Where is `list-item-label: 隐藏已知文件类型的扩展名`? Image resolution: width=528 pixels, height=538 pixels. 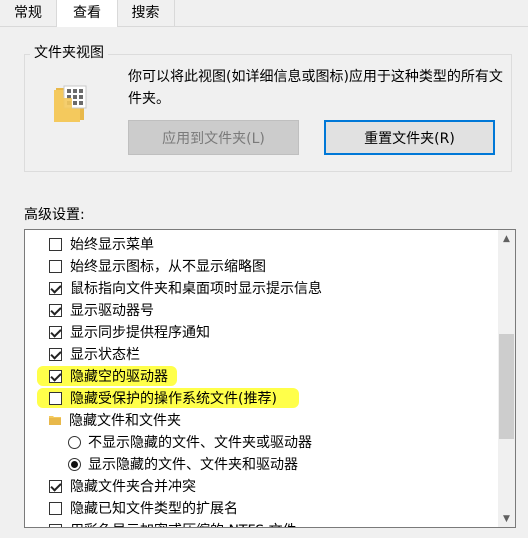 list-item-label: 隐藏已知文件类型的扩展名 is located at coordinates (154, 509).